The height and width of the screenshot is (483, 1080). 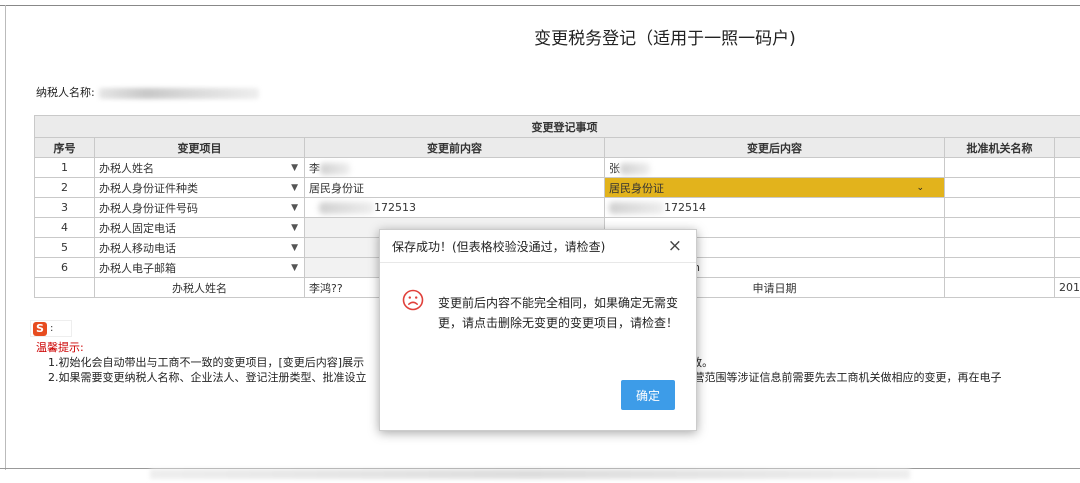 I want to click on dialog-header: 保存成功！(但表格校验没通过，请检查) ×, so click(x=538, y=246).